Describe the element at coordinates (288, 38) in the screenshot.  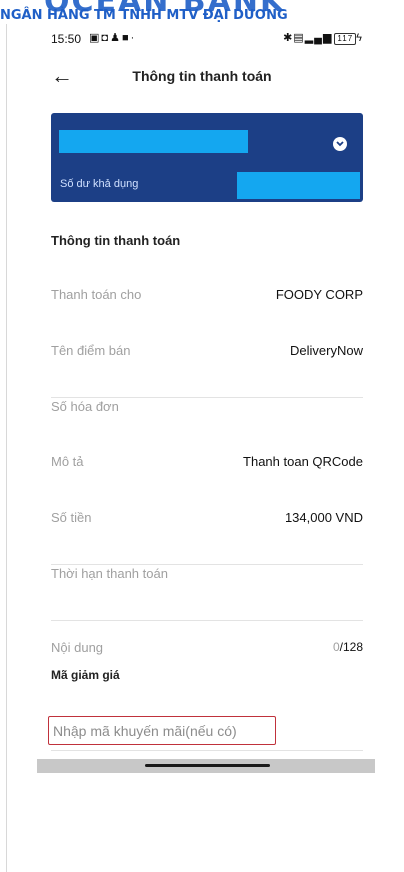
I see `bluetooth-icon: ✱` at that location.